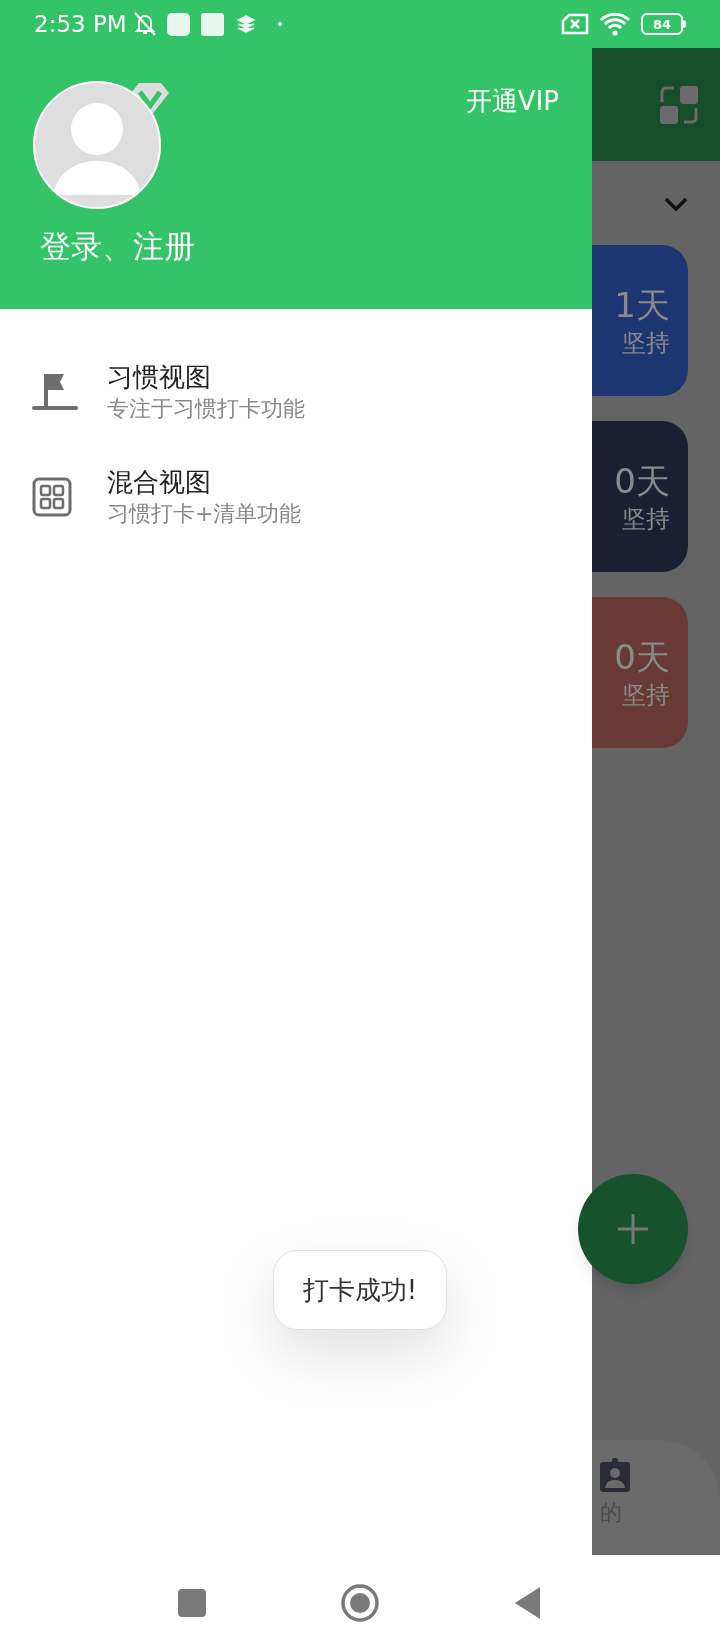 Image resolution: width=720 pixels, height=1650 pixels. Describe the element at coordinates (512, 101) in the screenshot. I see `open-vip-link: 开通VIP` at that location.